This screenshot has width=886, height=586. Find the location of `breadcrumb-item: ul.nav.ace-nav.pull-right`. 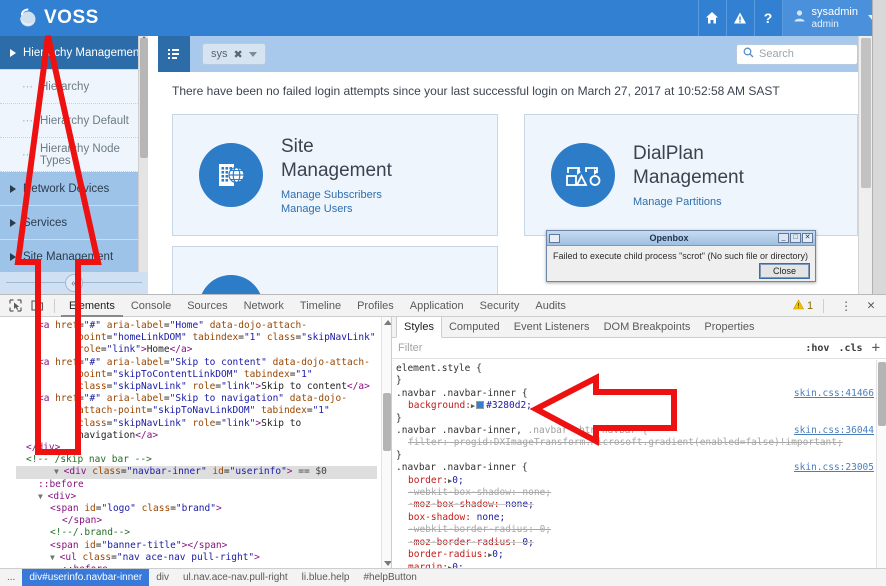

breadcrumb-item: ul.nav.ace-nav.pull-right is located at coordinates (235, 577).